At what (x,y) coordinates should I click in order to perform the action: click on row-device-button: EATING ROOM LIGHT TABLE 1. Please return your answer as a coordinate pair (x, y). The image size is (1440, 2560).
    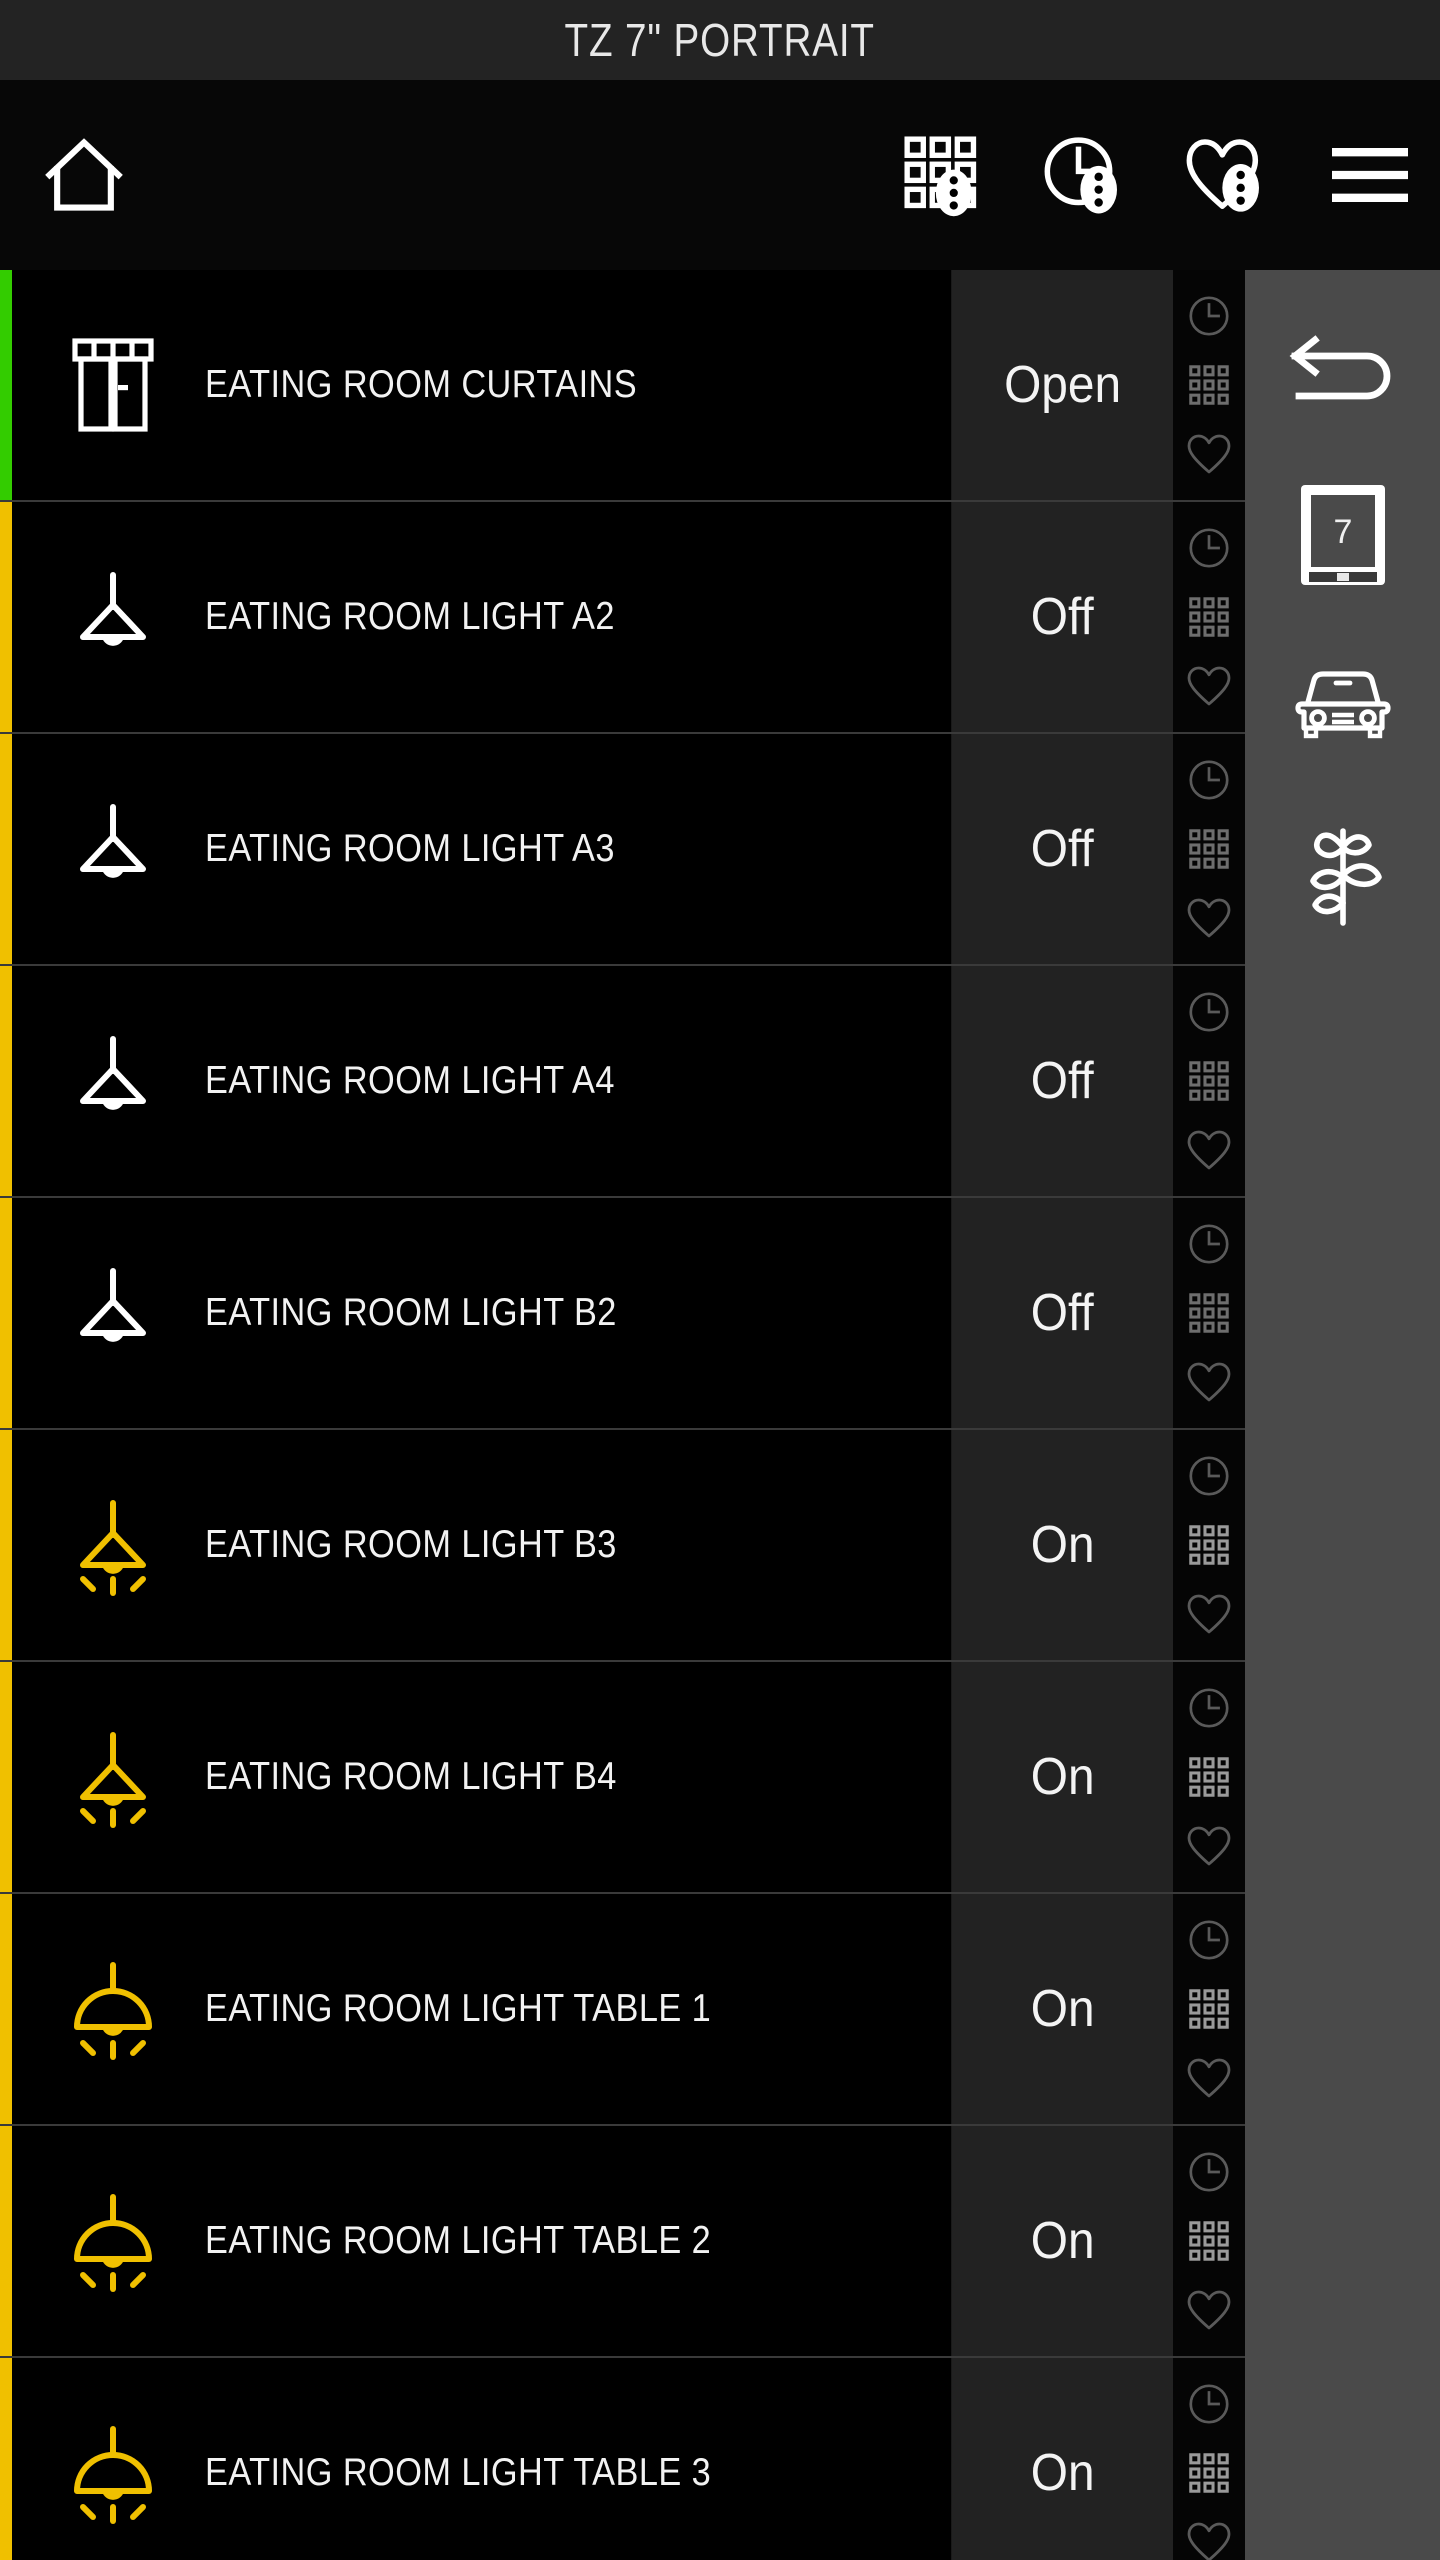
    Looking at the image, I should click on (481, 2009).